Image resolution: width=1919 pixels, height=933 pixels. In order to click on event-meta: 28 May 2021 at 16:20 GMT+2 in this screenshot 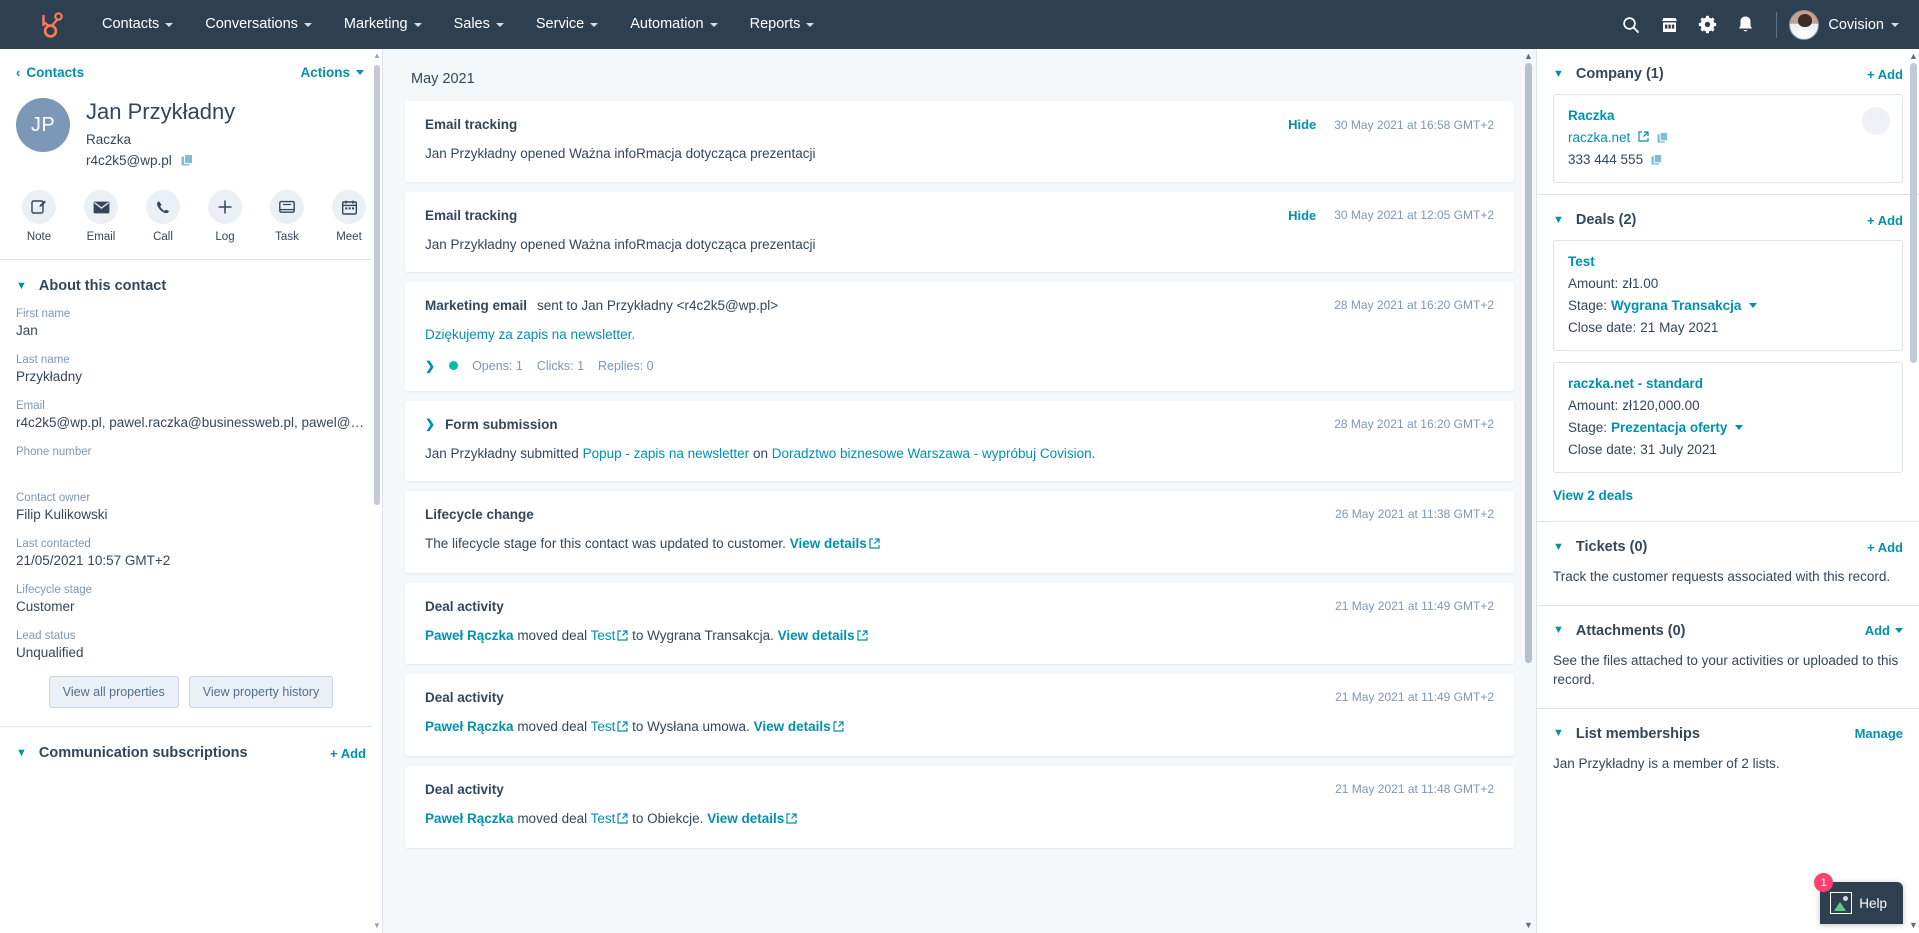, I will do `click(1414, 424)`.